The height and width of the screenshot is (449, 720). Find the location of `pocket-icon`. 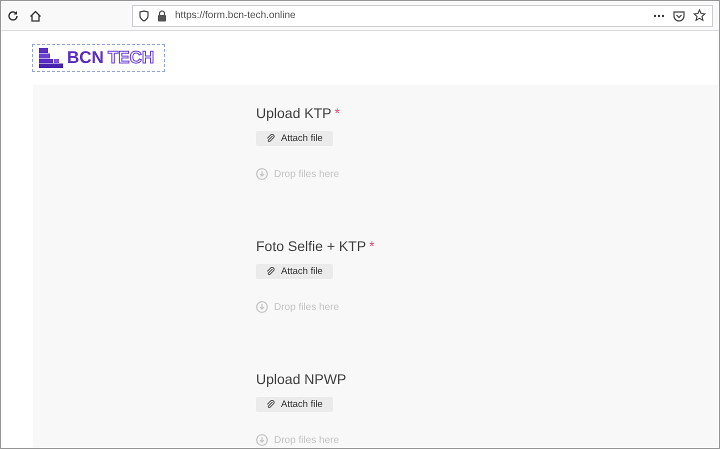

pocket-icon is located at coordinates (679, 16).